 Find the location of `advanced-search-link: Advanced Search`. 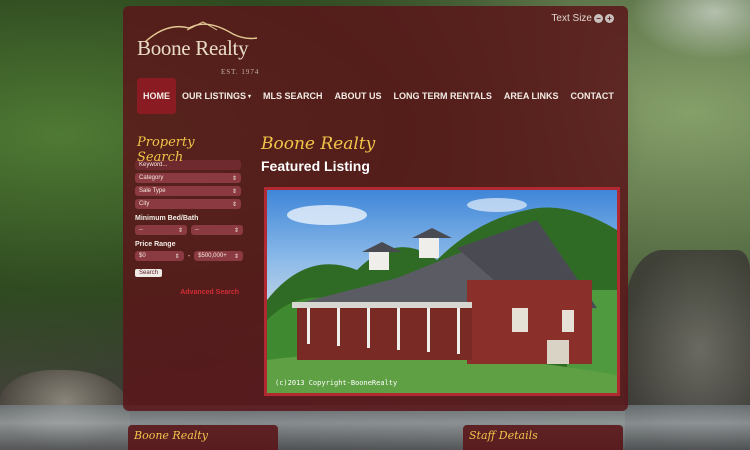

advanced-search-link: Advanced Search is located at coordinates (209, 292).